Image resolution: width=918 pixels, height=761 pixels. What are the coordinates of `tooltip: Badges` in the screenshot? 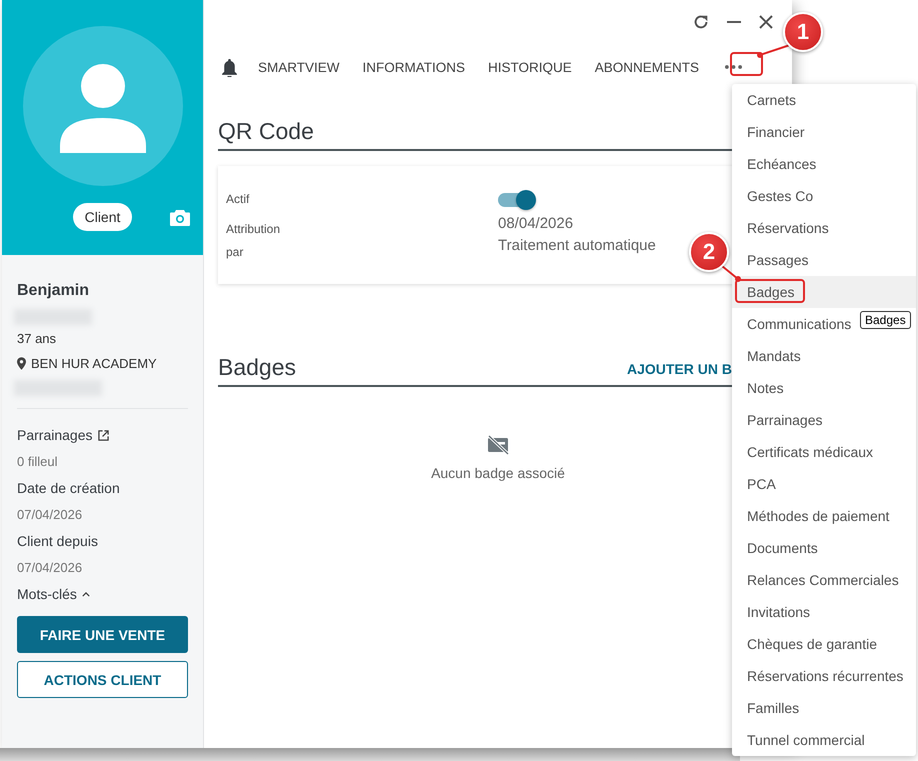 It's located at (885, 320).